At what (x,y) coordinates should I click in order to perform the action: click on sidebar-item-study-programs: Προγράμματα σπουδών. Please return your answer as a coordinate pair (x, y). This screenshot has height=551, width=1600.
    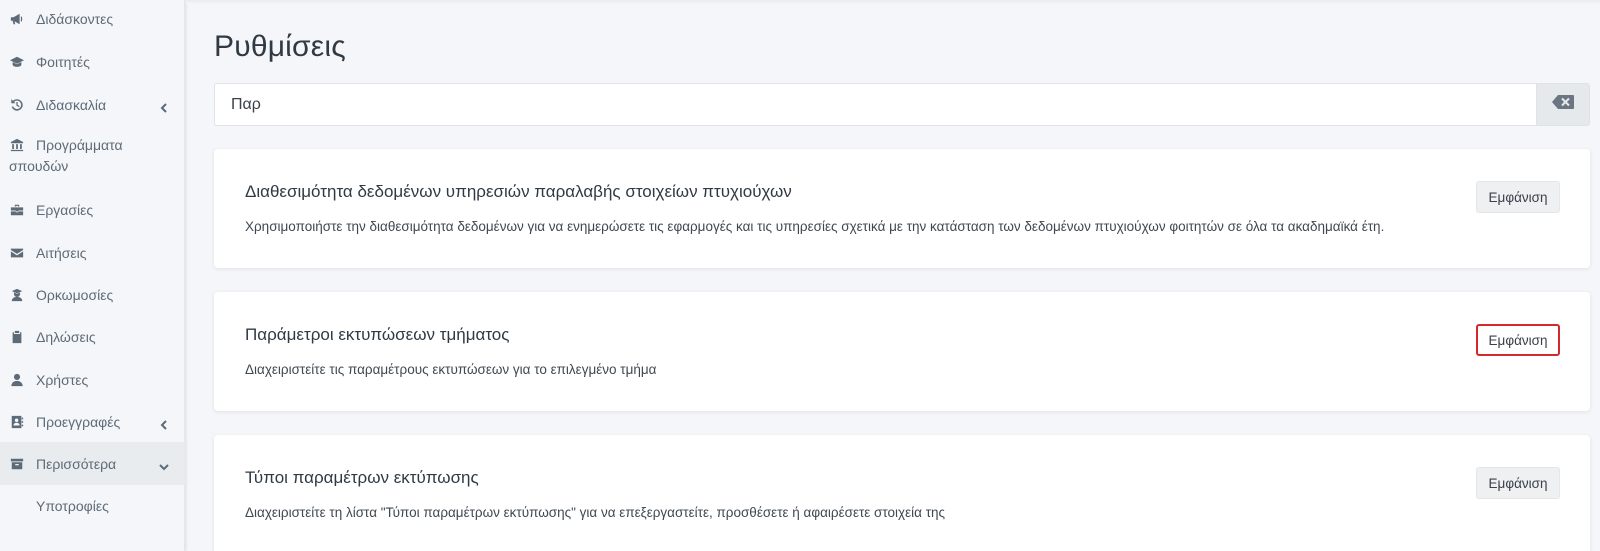
    Looking at the image, I should click on (92, 157).